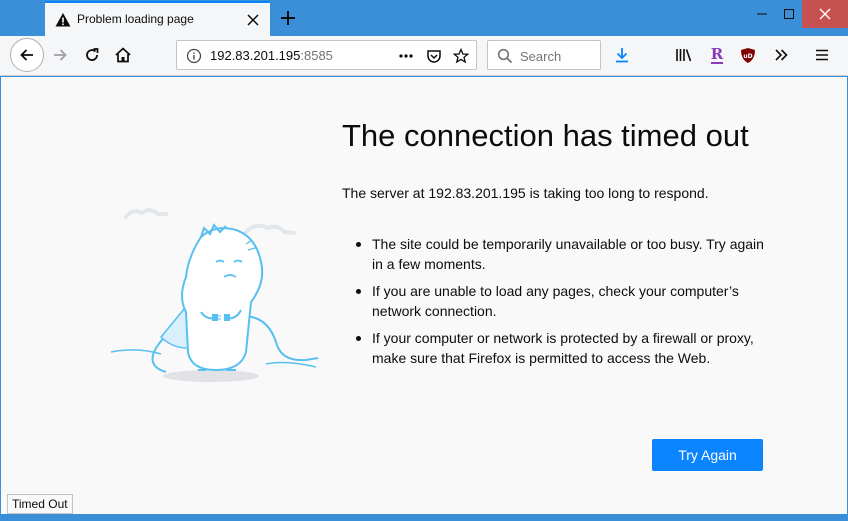  I want to click on overflow-button, so click(781, 55).